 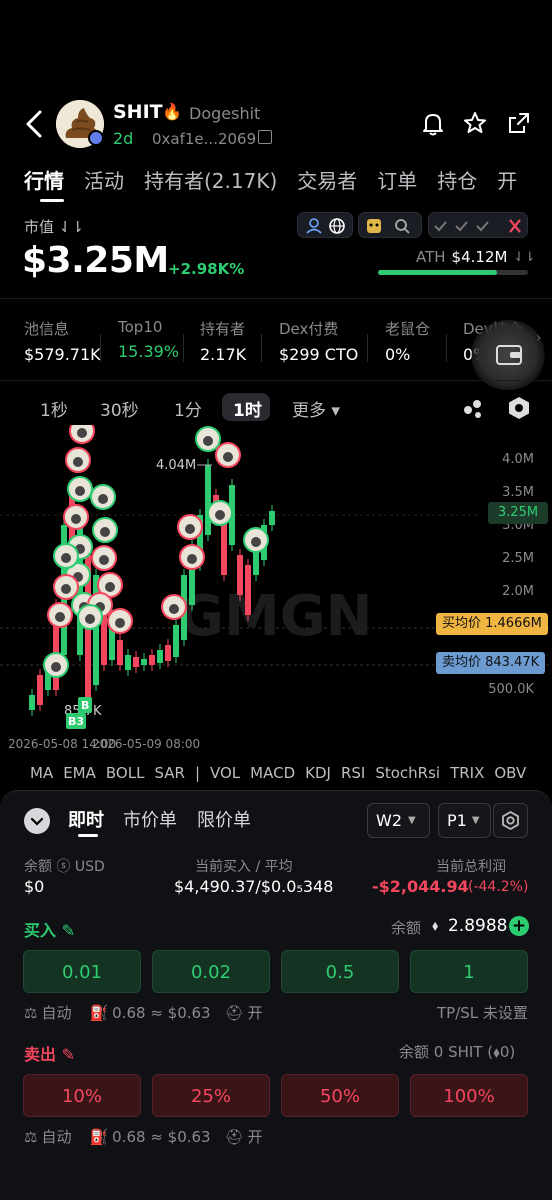 I want to click on buy-amount-button: 0.01, so click(x=82, y=971).